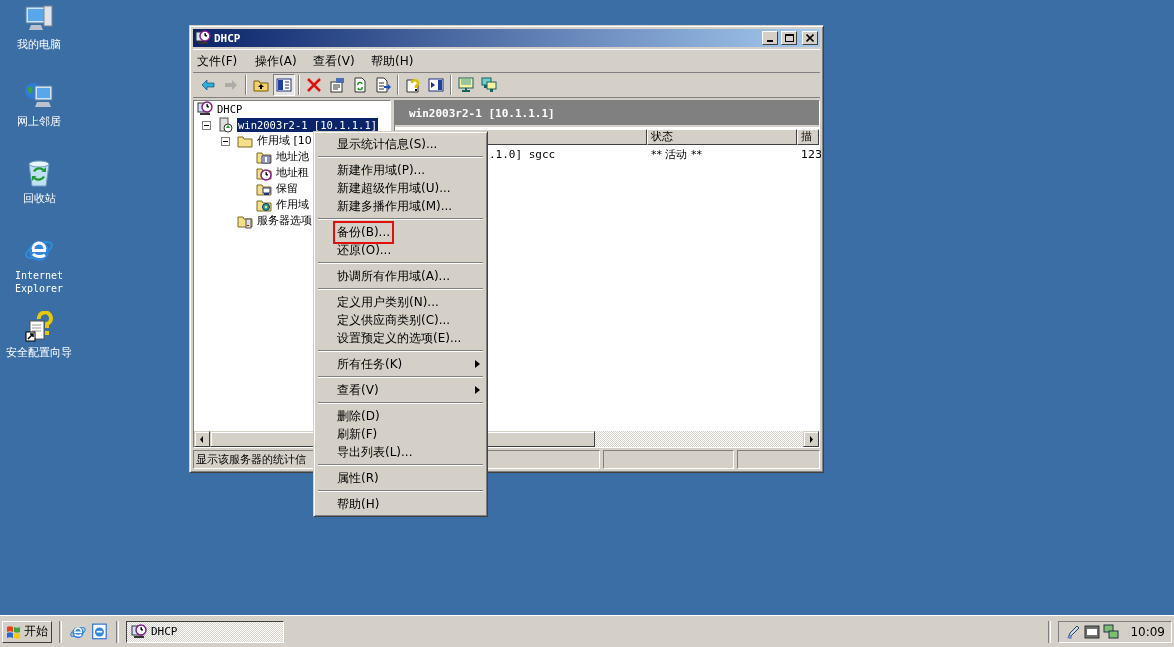 The image size is (1174, 647). I want to click on close-icon, so click(810, 38).